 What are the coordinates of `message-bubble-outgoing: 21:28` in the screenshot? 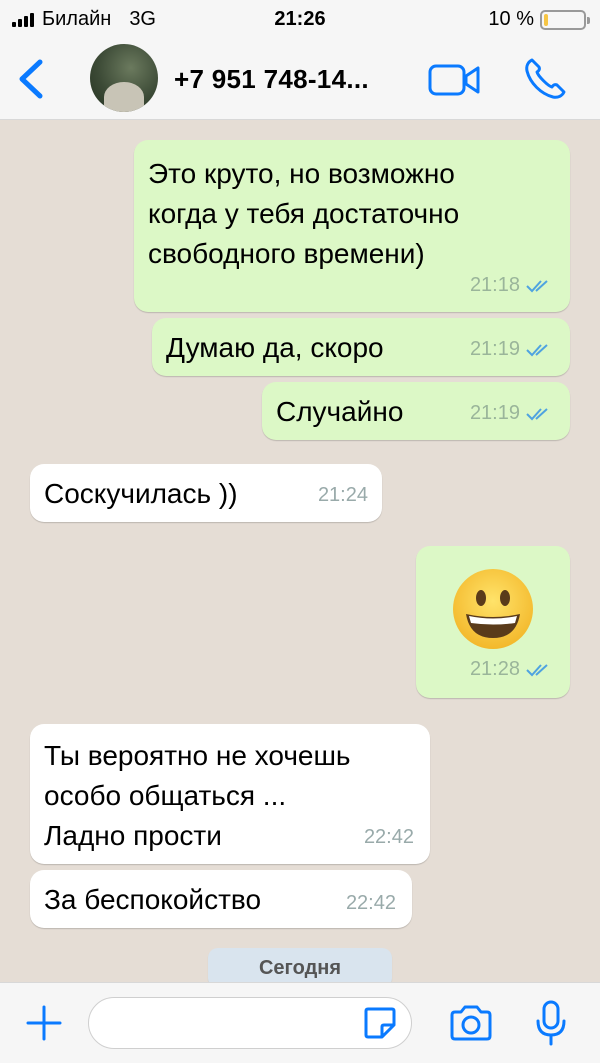 It's located at (493, 622).